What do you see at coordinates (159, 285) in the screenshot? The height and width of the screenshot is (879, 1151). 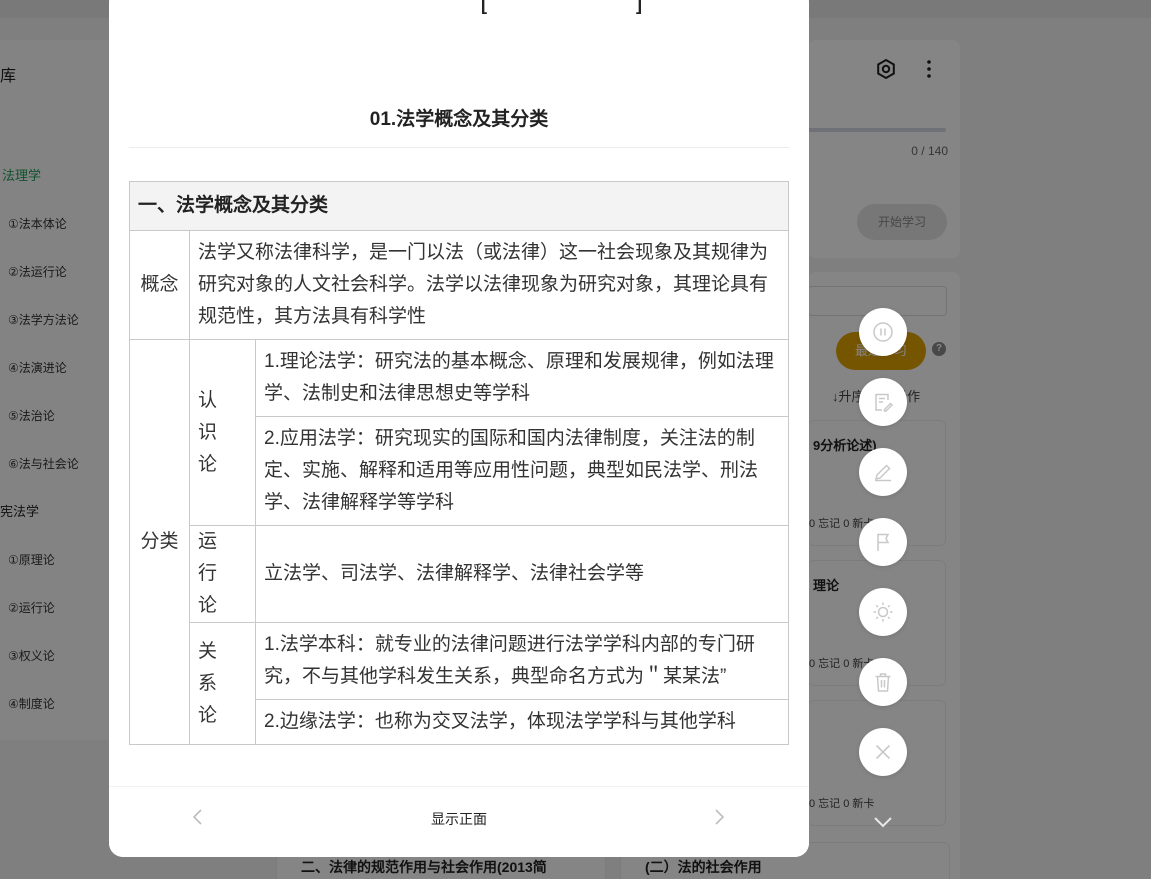 I see `concept-label: 概念` at bounding box center [159, 285].